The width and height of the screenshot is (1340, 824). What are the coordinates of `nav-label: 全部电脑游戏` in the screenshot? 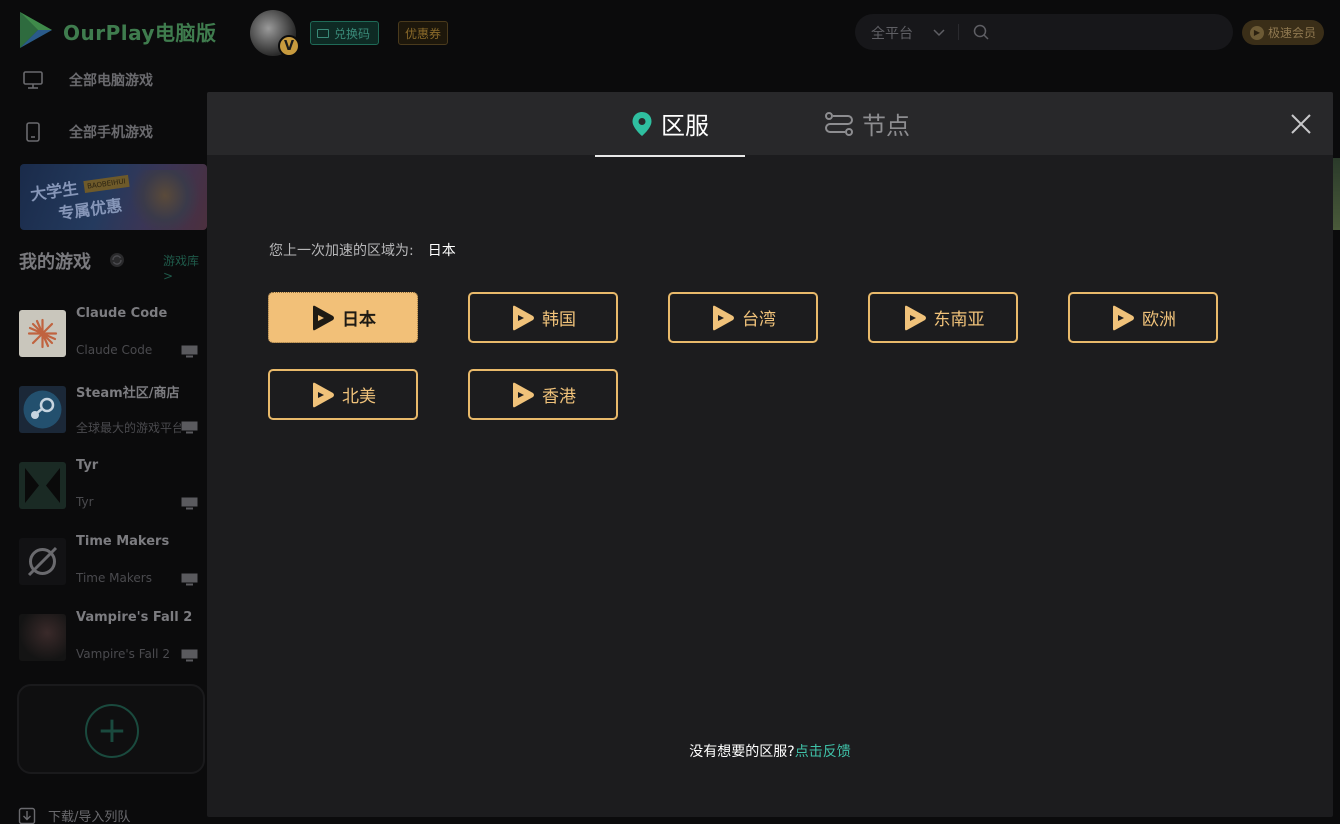 It's located at (111, 81).